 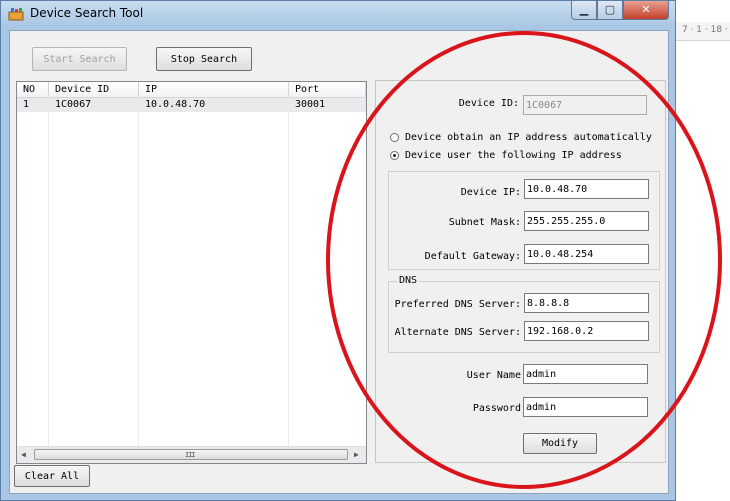 What do you see at coordinates (310, 104) in the screenshot?
I see `cell-port: 30001` at bounding box center [310, 104].